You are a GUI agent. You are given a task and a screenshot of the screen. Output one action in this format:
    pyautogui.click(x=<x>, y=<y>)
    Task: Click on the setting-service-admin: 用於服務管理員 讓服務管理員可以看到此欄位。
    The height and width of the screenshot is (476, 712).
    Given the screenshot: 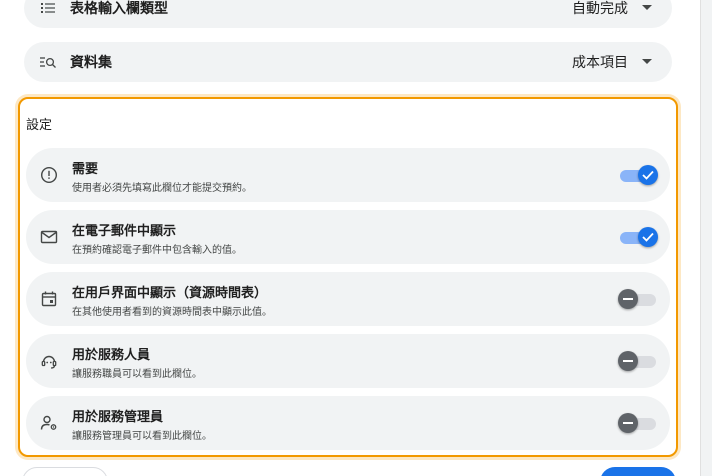 What is the action you would take?
    pyautogui.click(x=348, y=423)
    